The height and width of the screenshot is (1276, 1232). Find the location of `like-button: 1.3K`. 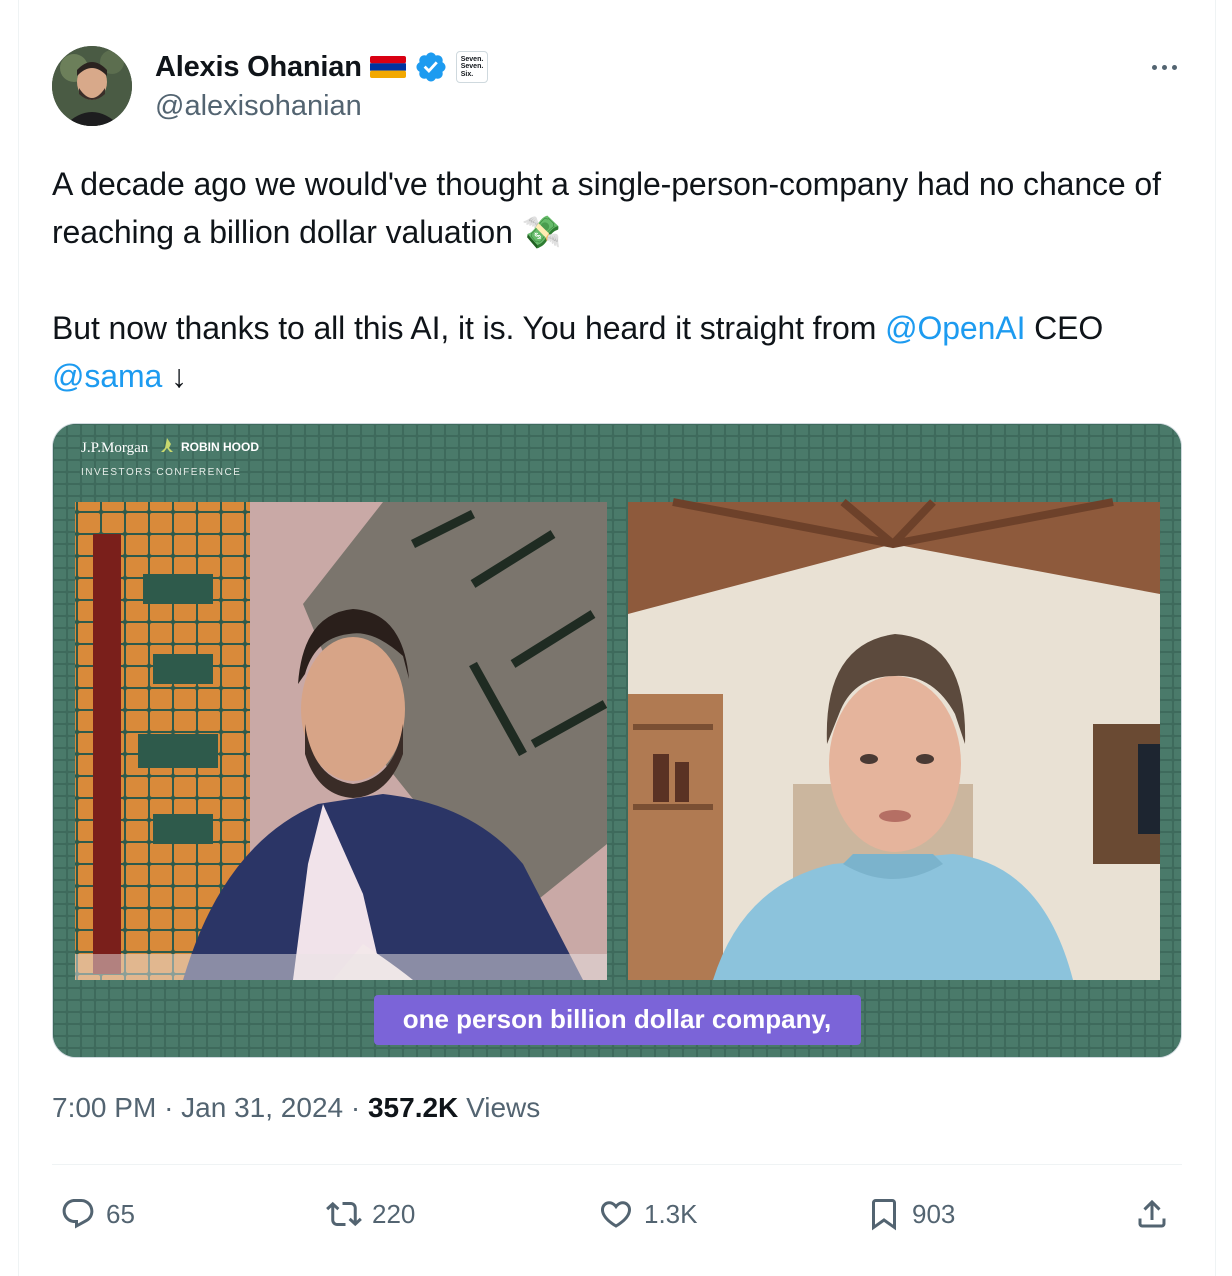

like-button: 1.3K is located at coordinates (648, 1214).